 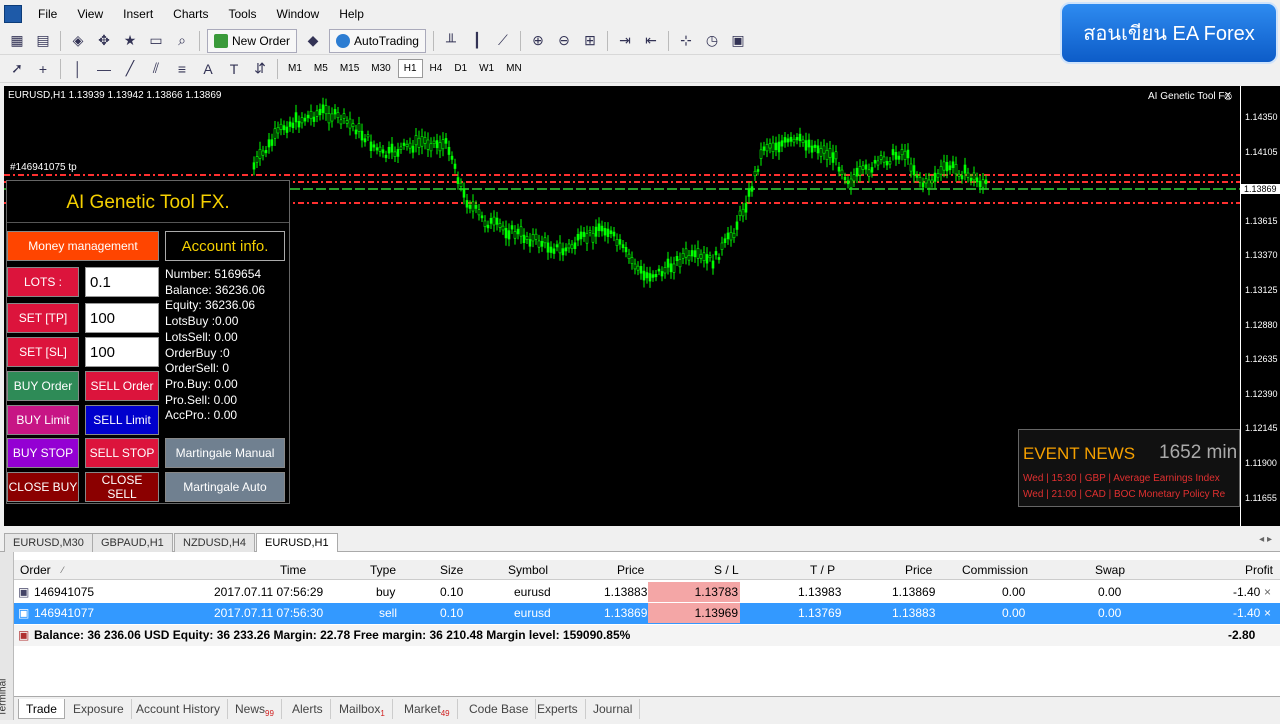 What do you see at coordinates (122, 420) in the screenshot?
I see `sell-limit-button: SELL Limit` at bounding box center [122, 420].